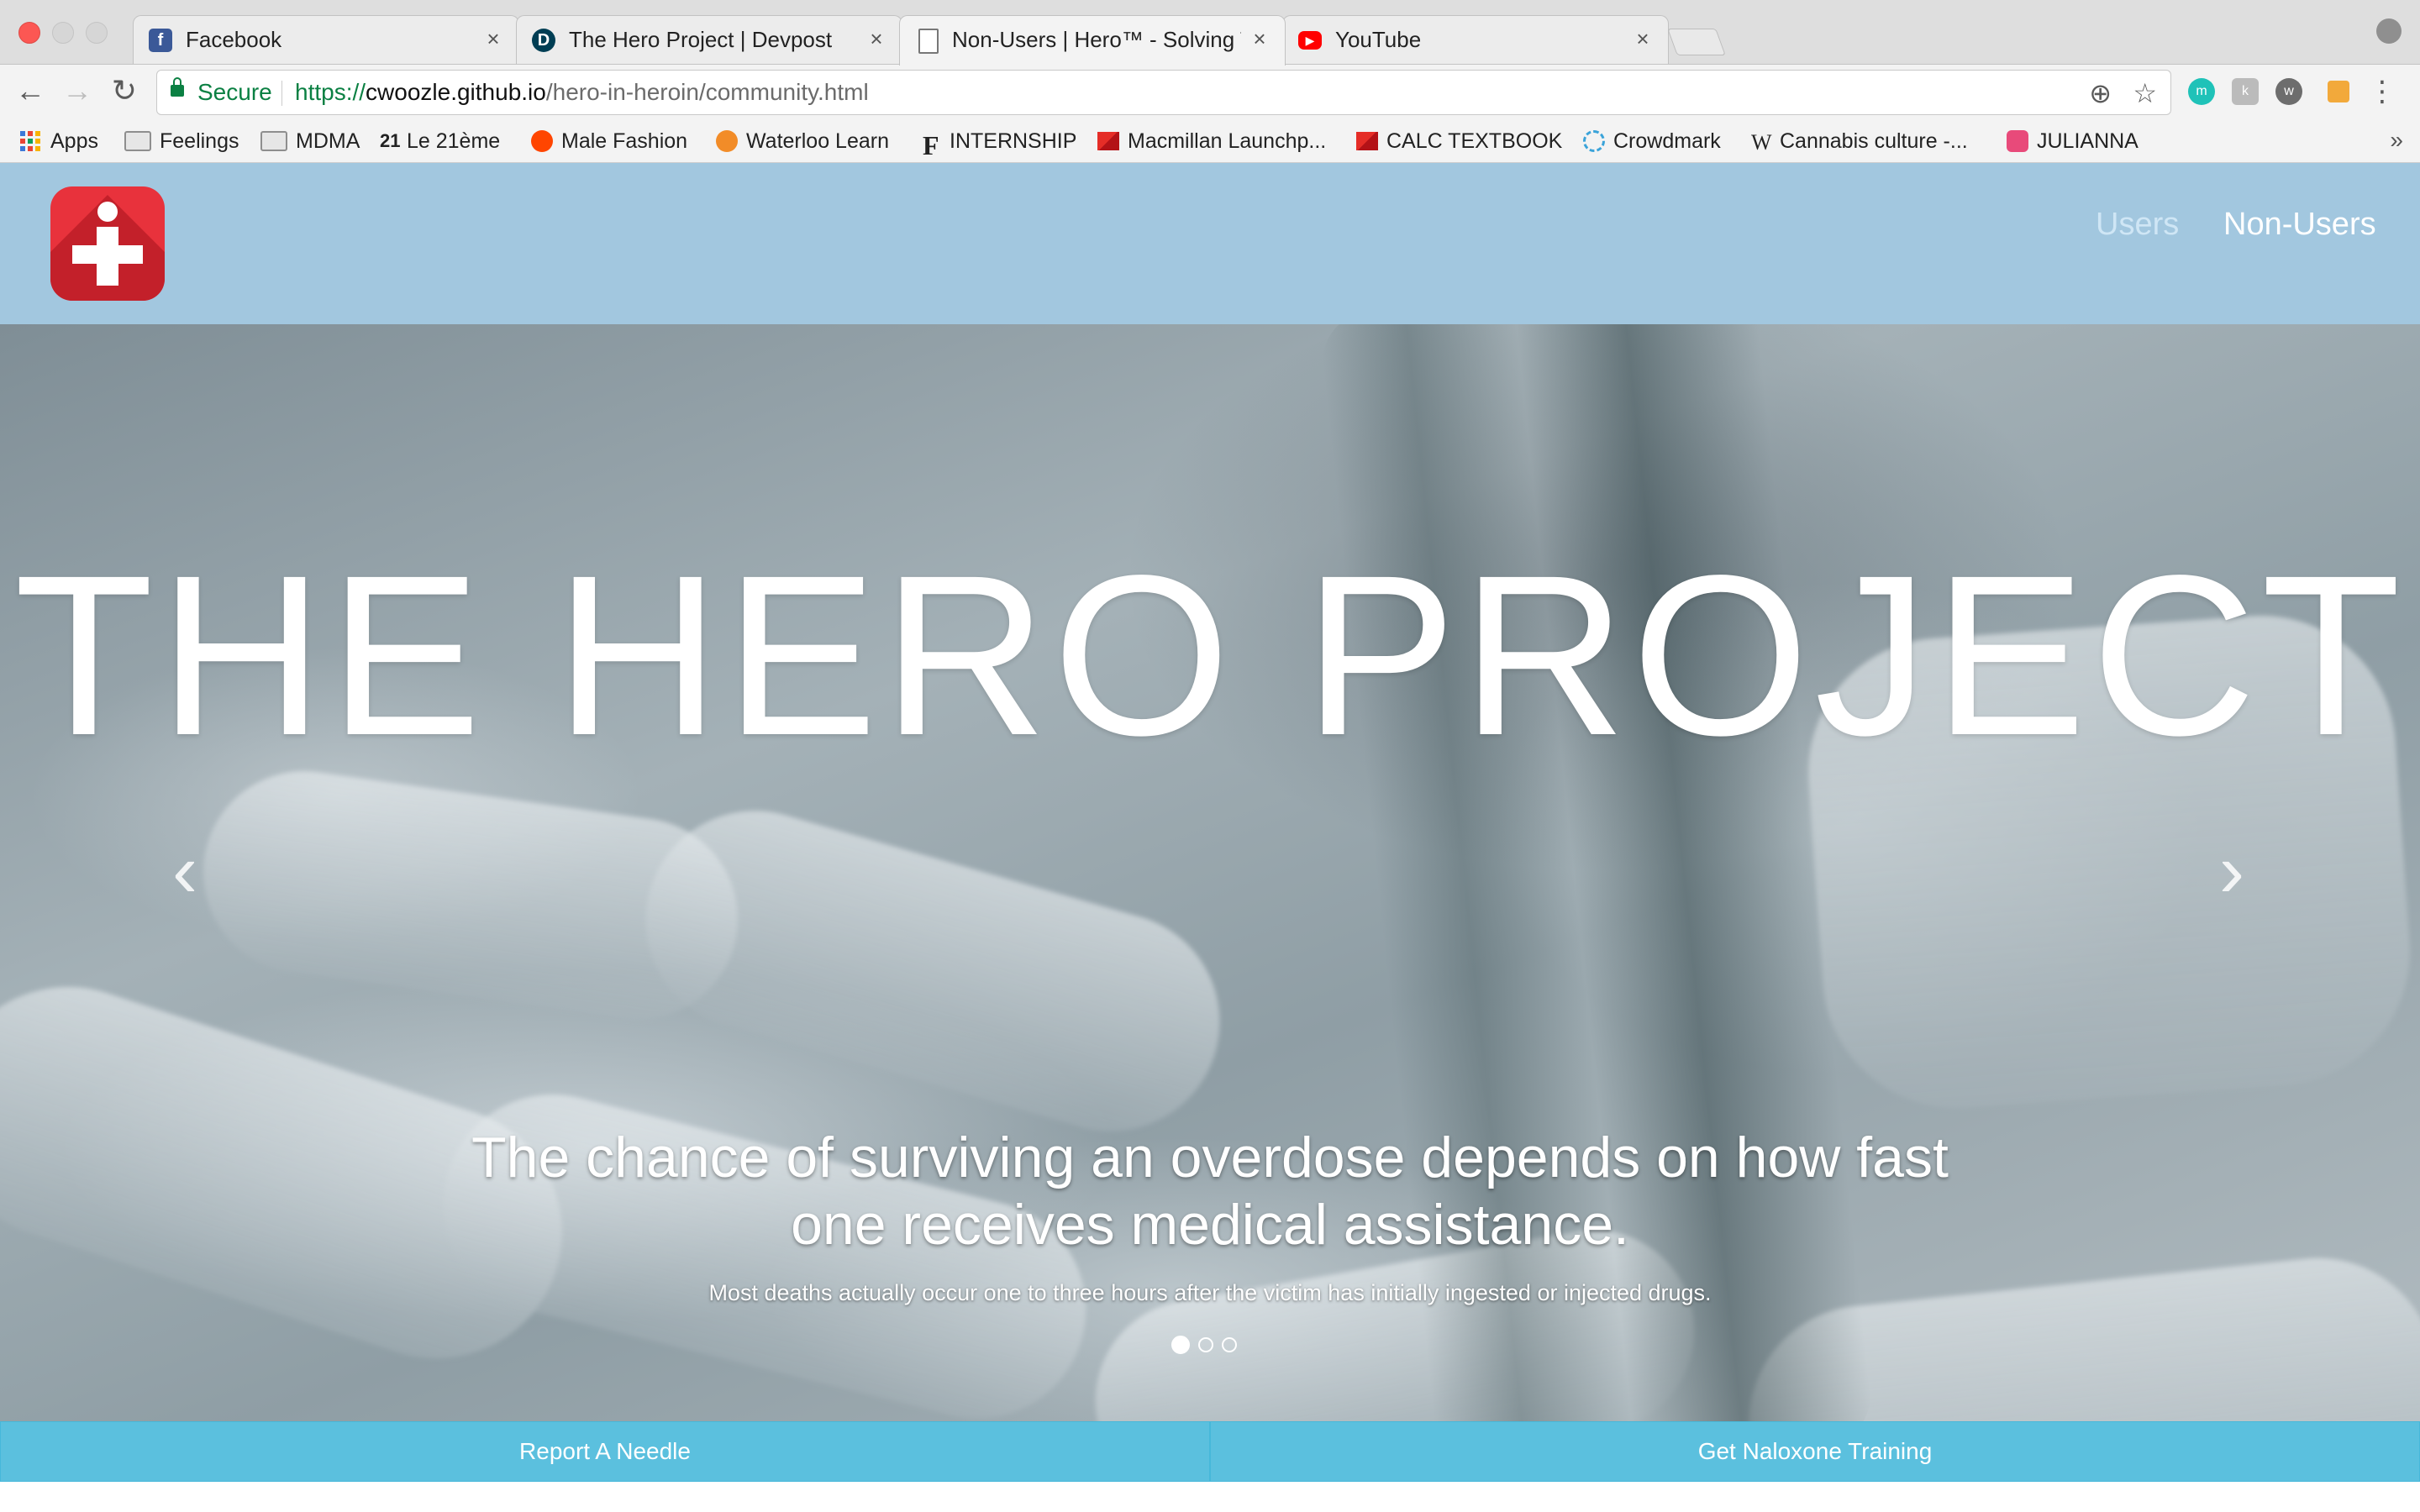 The width and height of the screenshot is (2420, 1512). What do you see at coordinates (454, 141) in the screenshot?
I see `bookmark-label: Le 21ème` at bounding box center [454, 141].